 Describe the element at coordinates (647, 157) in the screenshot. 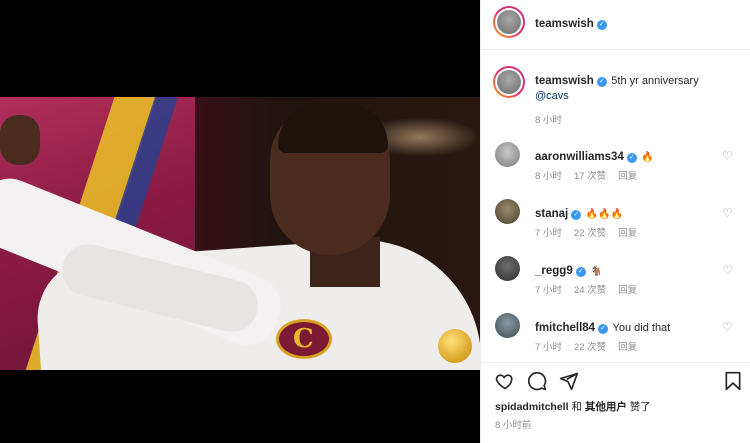

I see `comment-text: 🔥` at that location.